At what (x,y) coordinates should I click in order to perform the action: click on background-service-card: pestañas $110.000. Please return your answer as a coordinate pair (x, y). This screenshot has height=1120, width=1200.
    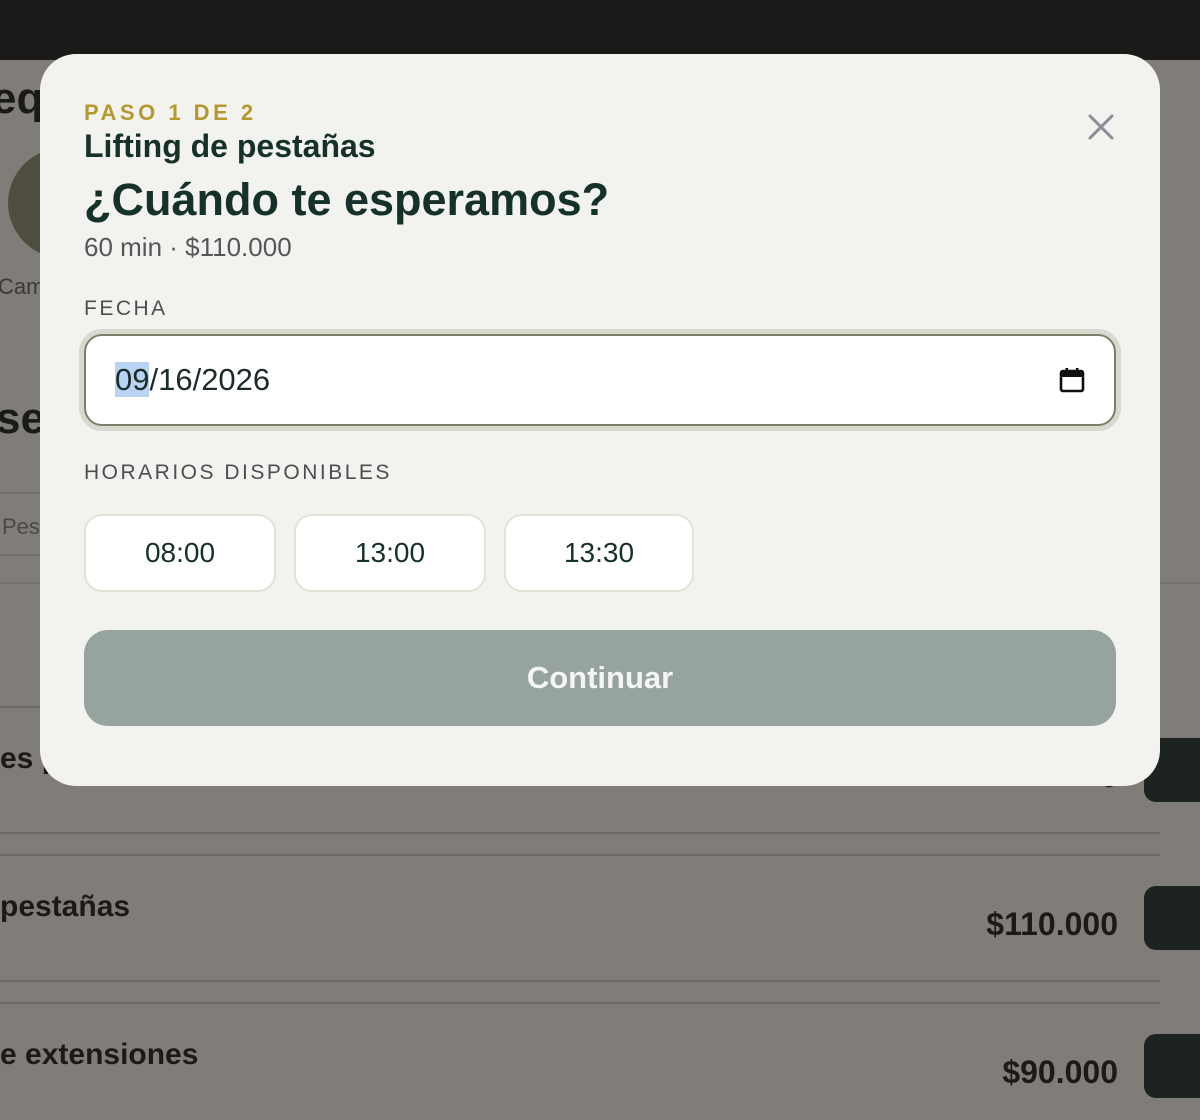
    Looking at the image, I should click on (600, 918).